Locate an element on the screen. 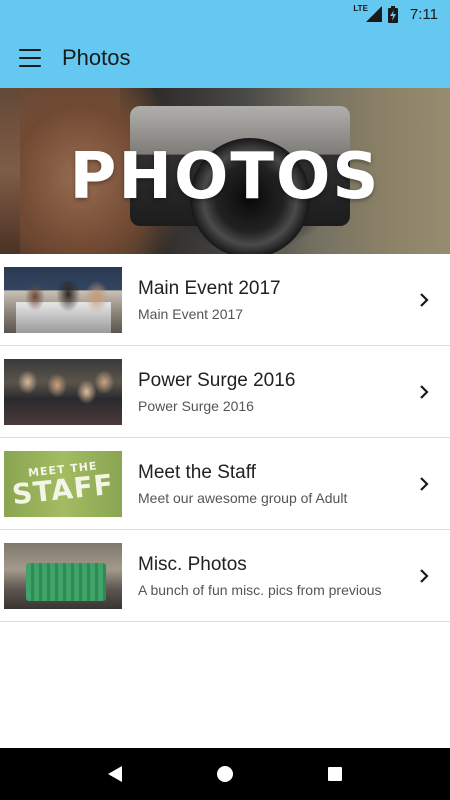 The width and height of the screenshot is (450, 800). back-icon is located at coordinates (115, 774).